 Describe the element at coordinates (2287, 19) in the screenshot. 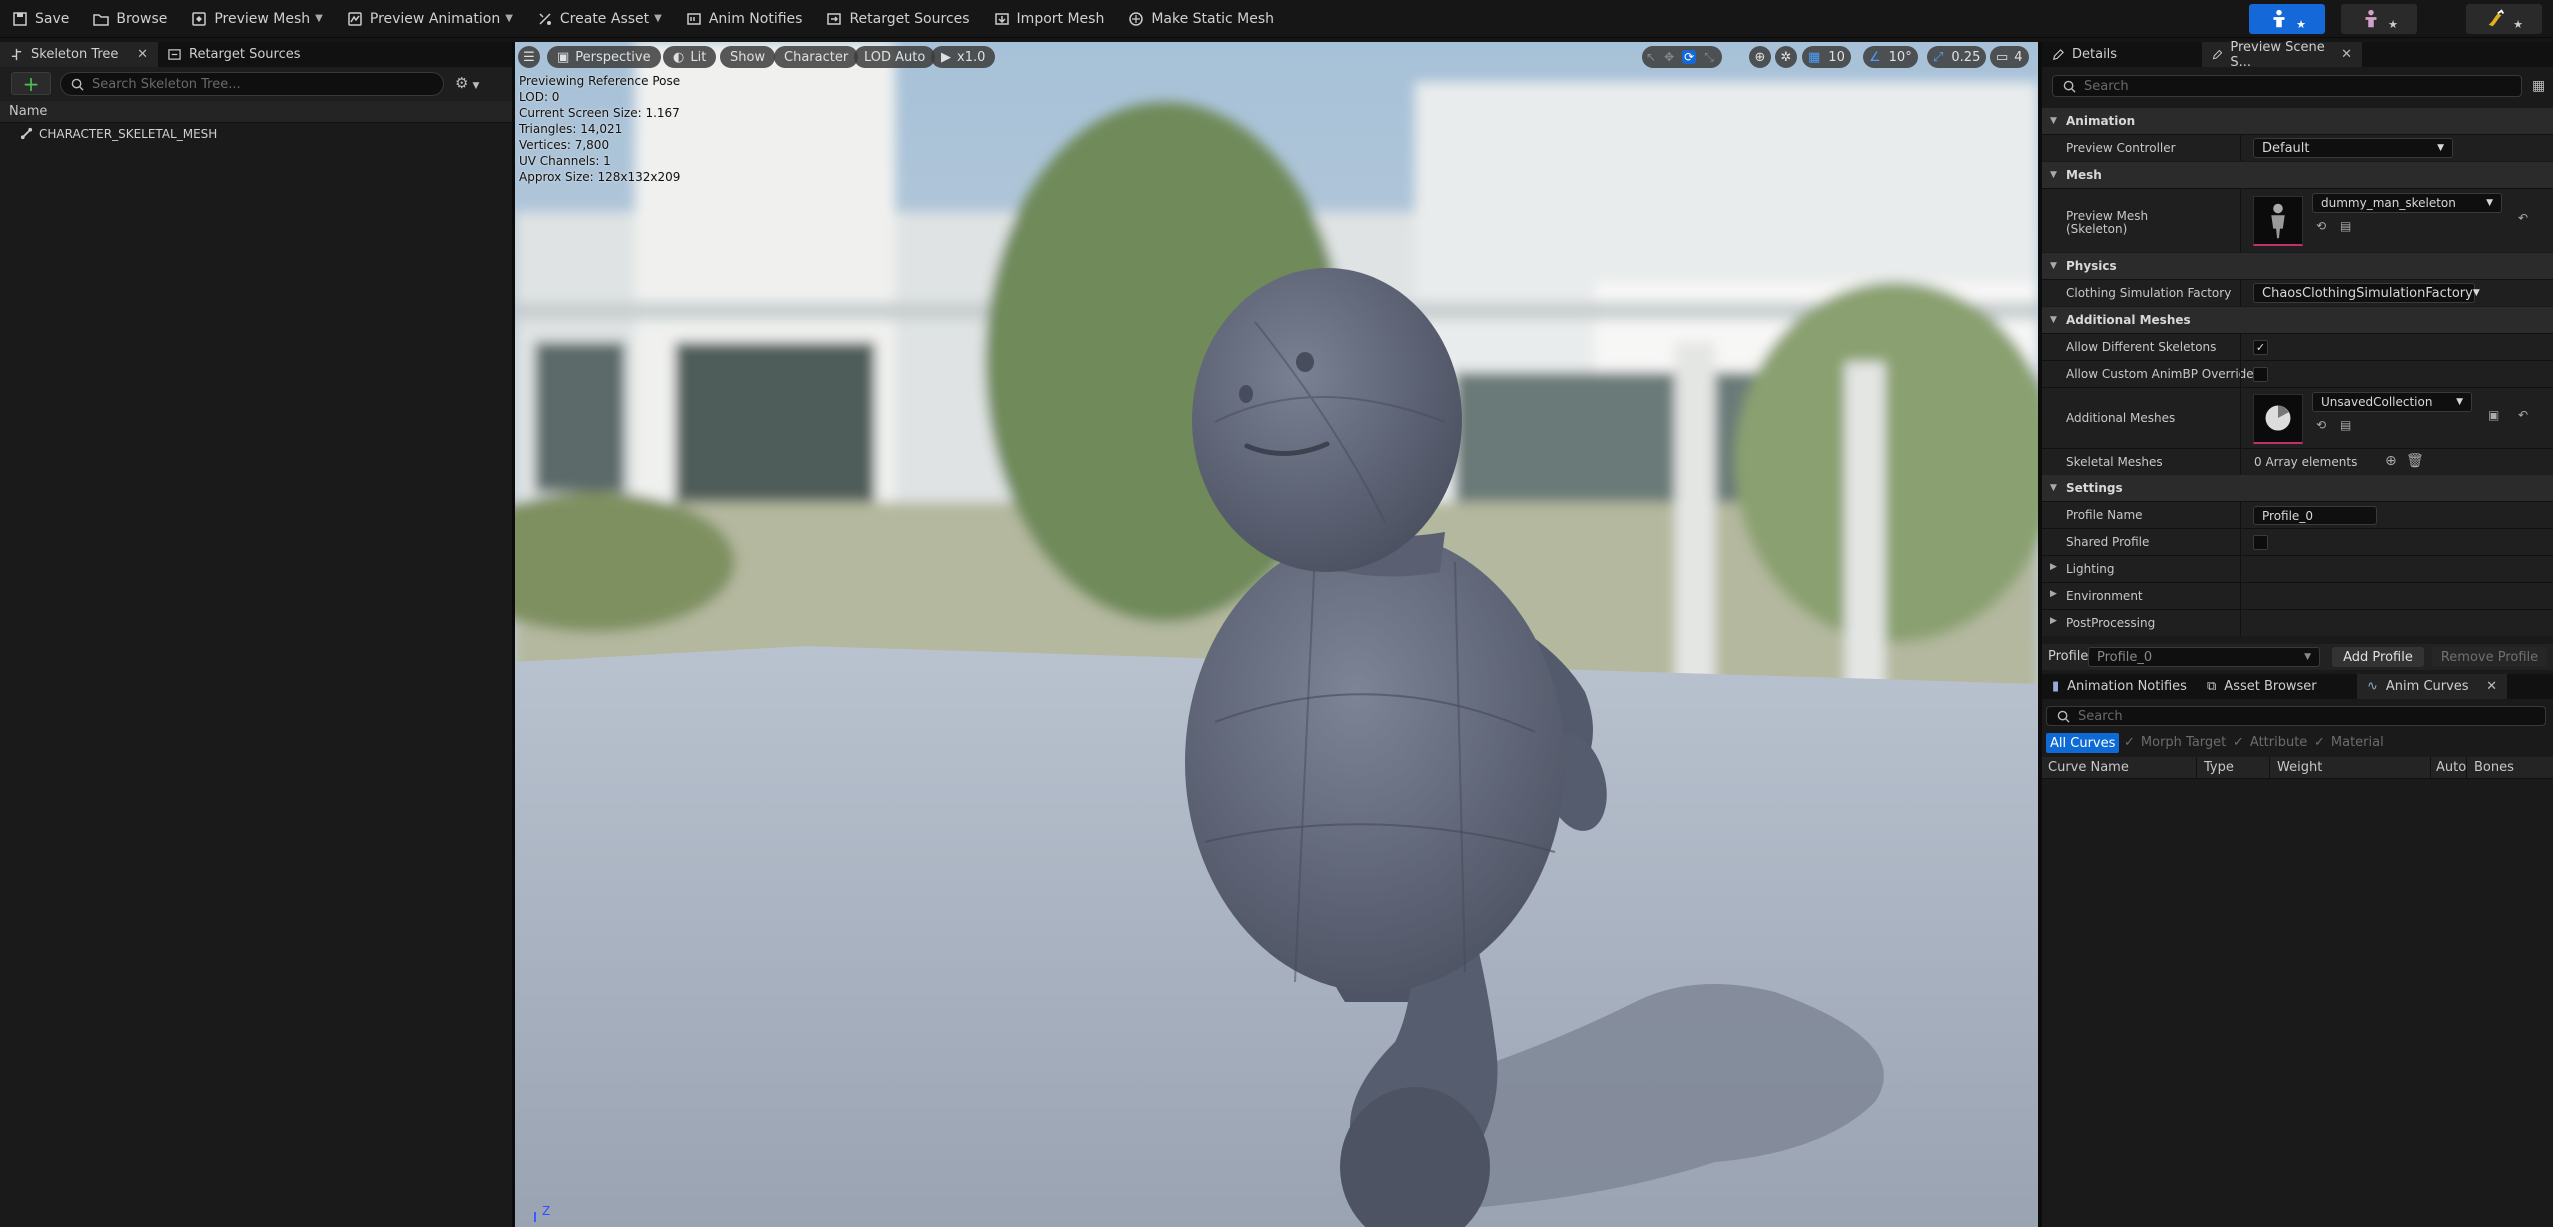

I see `skeleton-mode-button: ★` at that location.